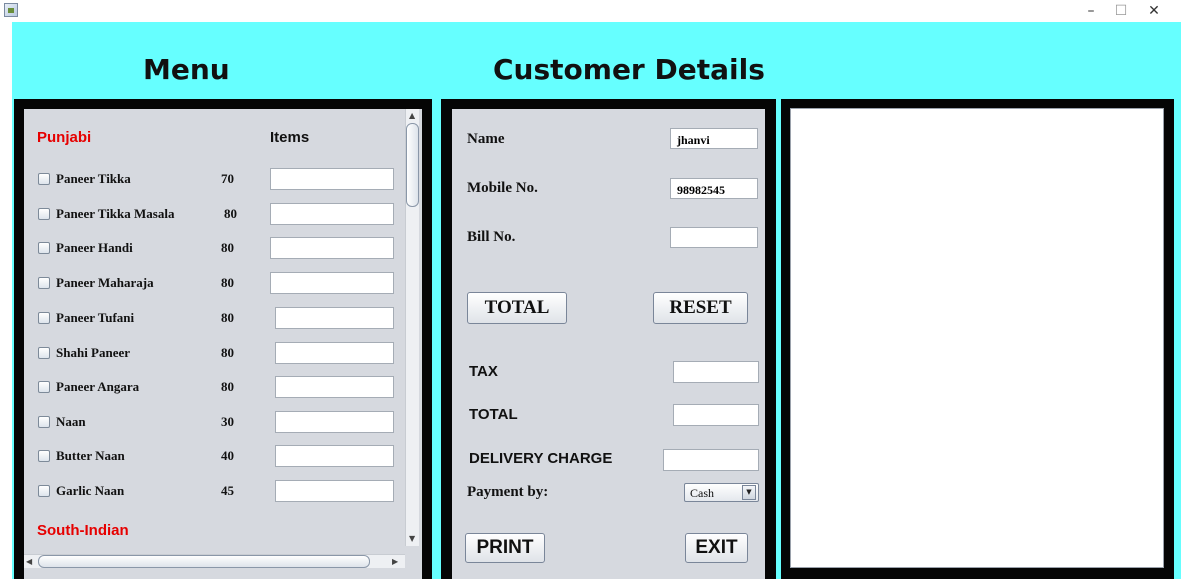 This screenshot has height=579, width=1181. Describe the element at coordinates (44, 214) in the screenshot. I see `checkbox-paneer-tikka-masala` at that location.